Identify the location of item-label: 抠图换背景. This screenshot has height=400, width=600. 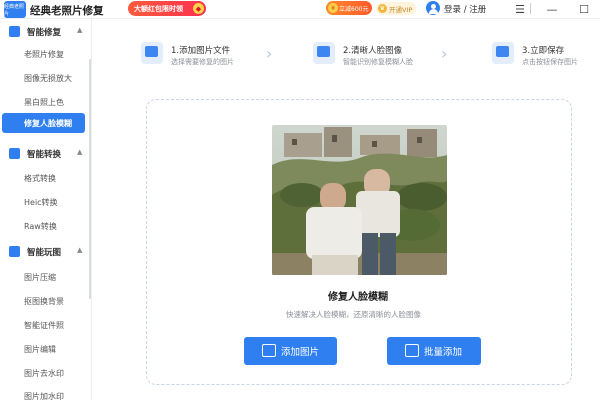
(44, 301).